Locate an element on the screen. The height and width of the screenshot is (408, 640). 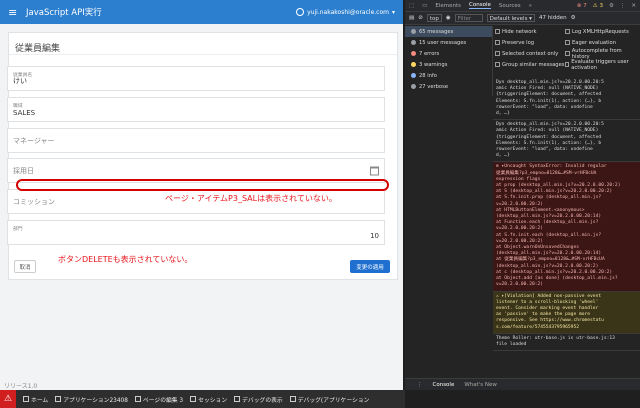
setting-label: Evaluate triggers user activation is located at coordinates (600, 64).